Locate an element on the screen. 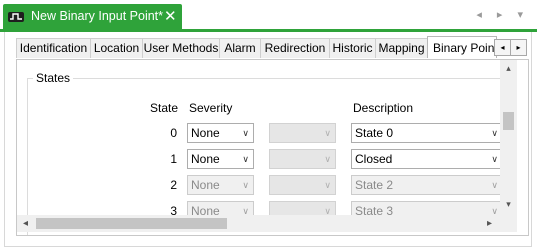  description-select: State 0 ∨ is located at coordinates (427, 133).